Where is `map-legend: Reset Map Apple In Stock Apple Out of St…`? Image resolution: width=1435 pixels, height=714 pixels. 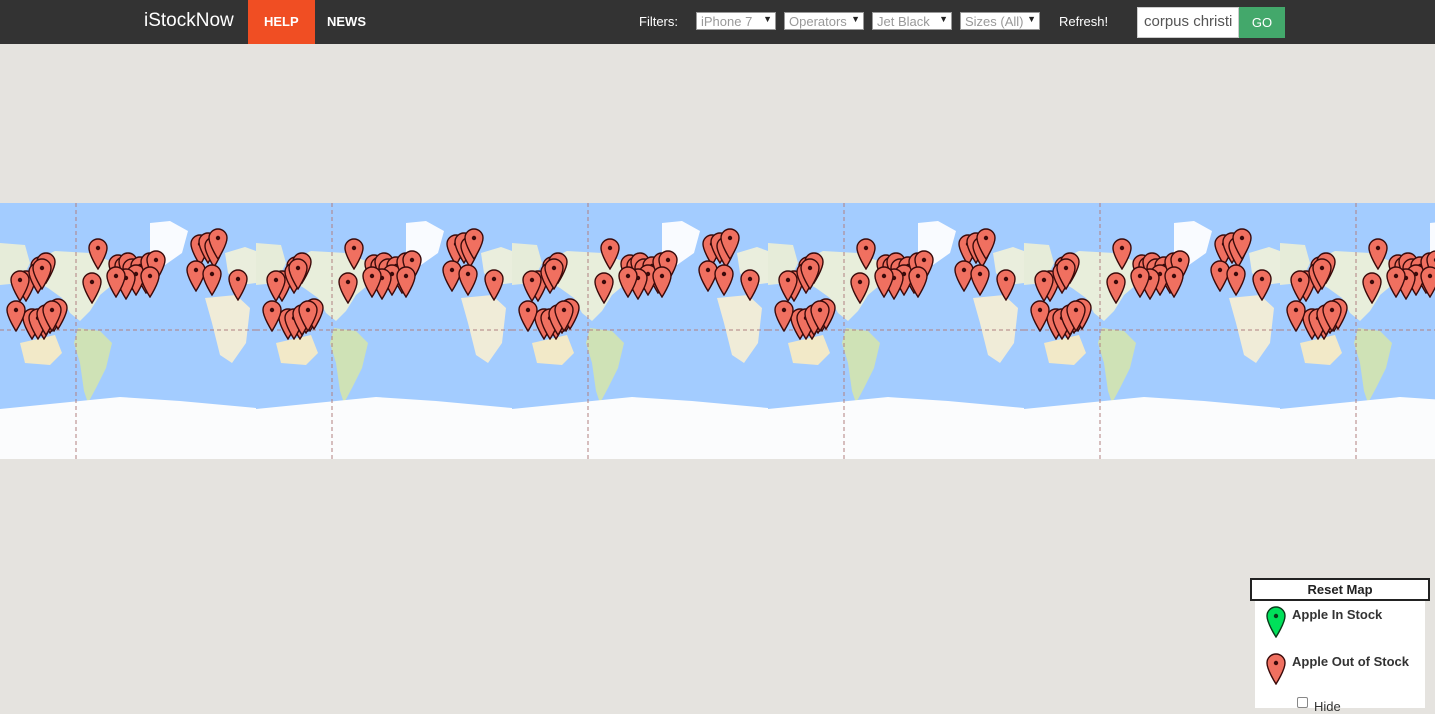
map-legend: Reset Map Apple In Stock Apple Out of St… is located at coordinates (1340, 646).